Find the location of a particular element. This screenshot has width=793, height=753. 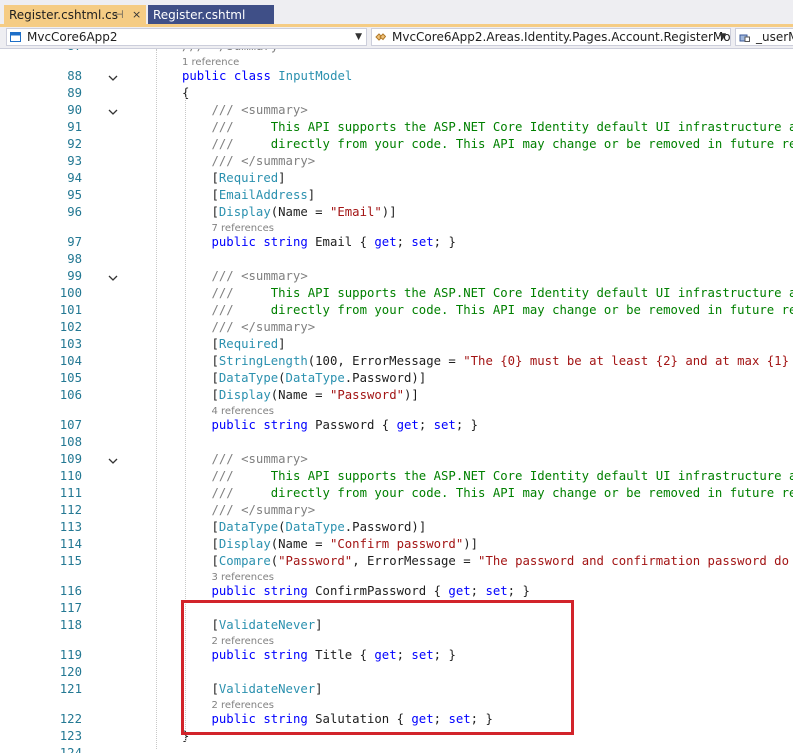

project-dropdown: MvcCore6App2 ▼ is located at coordinates (186, 37).